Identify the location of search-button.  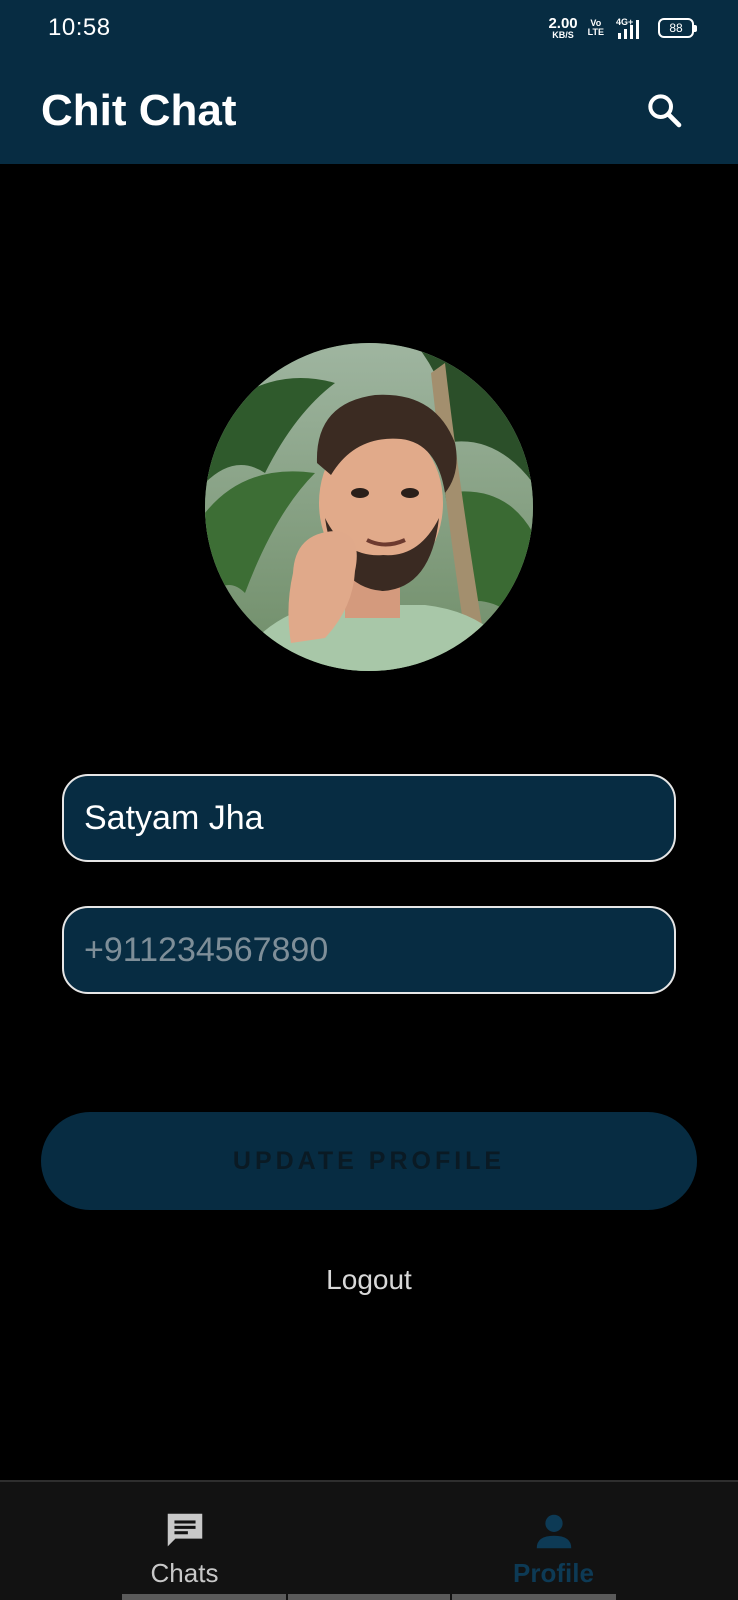
(664, 110).